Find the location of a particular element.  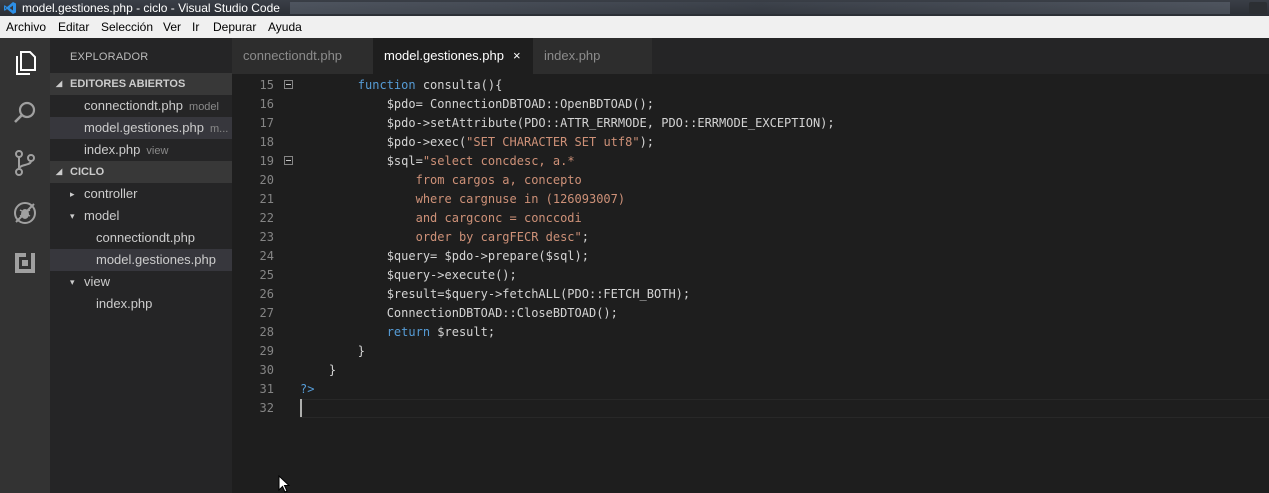

line-number: 23 is located at coordinates (266, 237).